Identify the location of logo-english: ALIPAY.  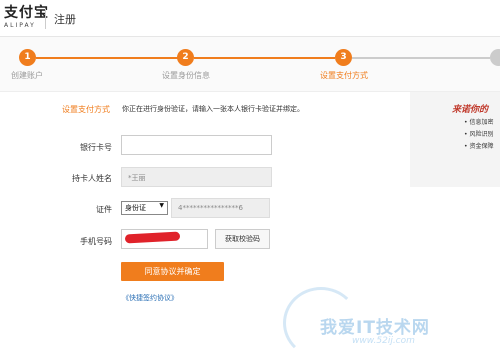
(20, 25).